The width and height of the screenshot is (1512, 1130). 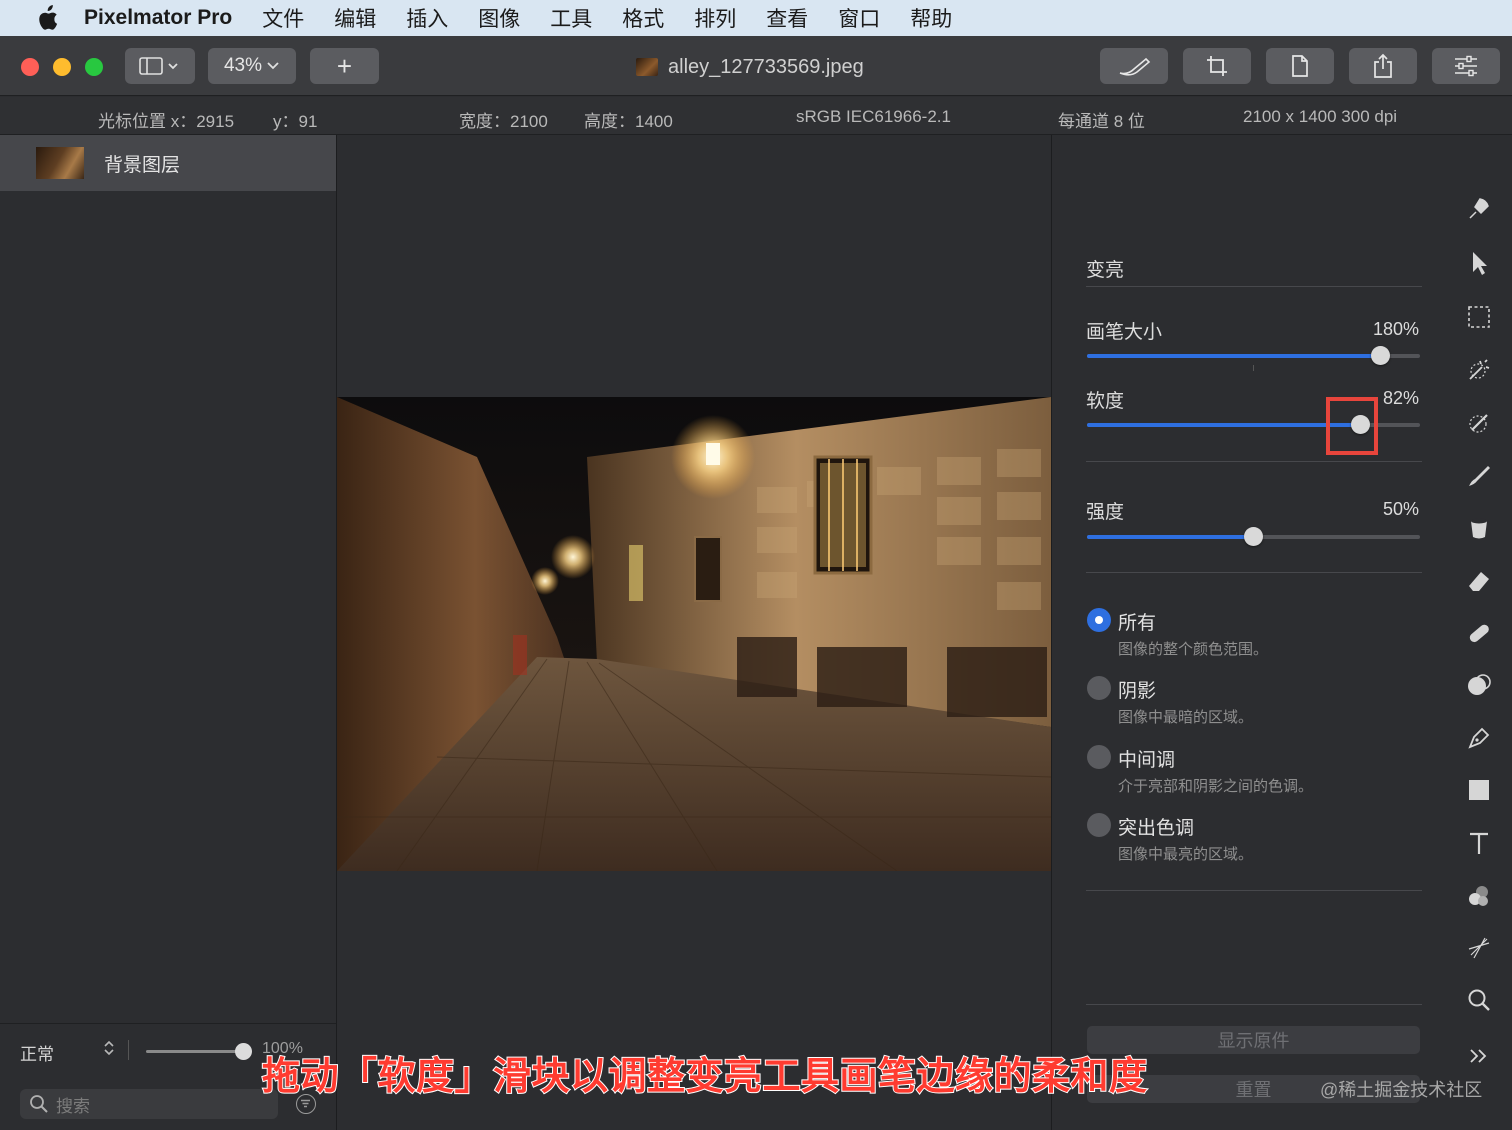 I want to click on brush-size-label: 画笔大小, so click(x=1124, y=332).